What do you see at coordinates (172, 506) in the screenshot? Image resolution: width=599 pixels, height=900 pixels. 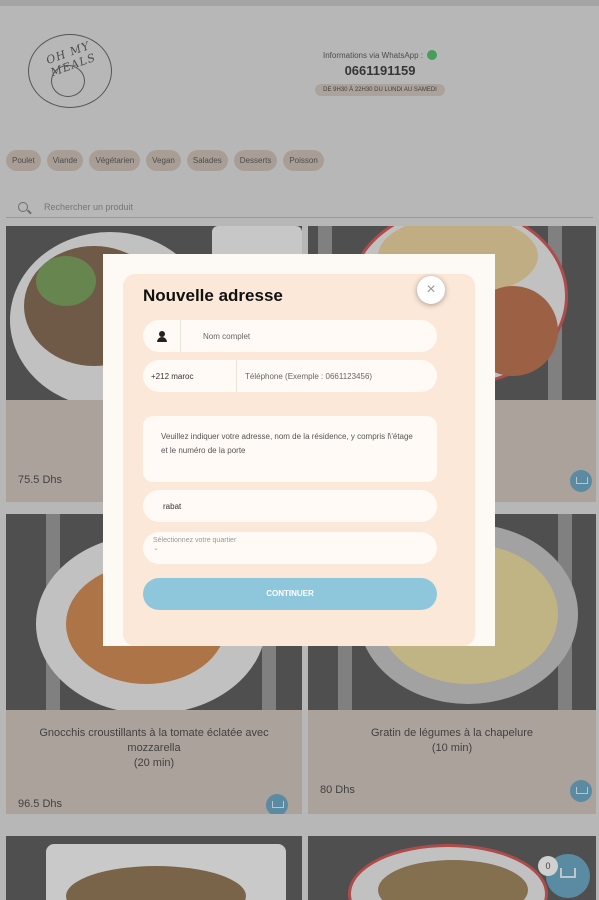 I see `city-value: rabat` at bounding box center [172, 506].